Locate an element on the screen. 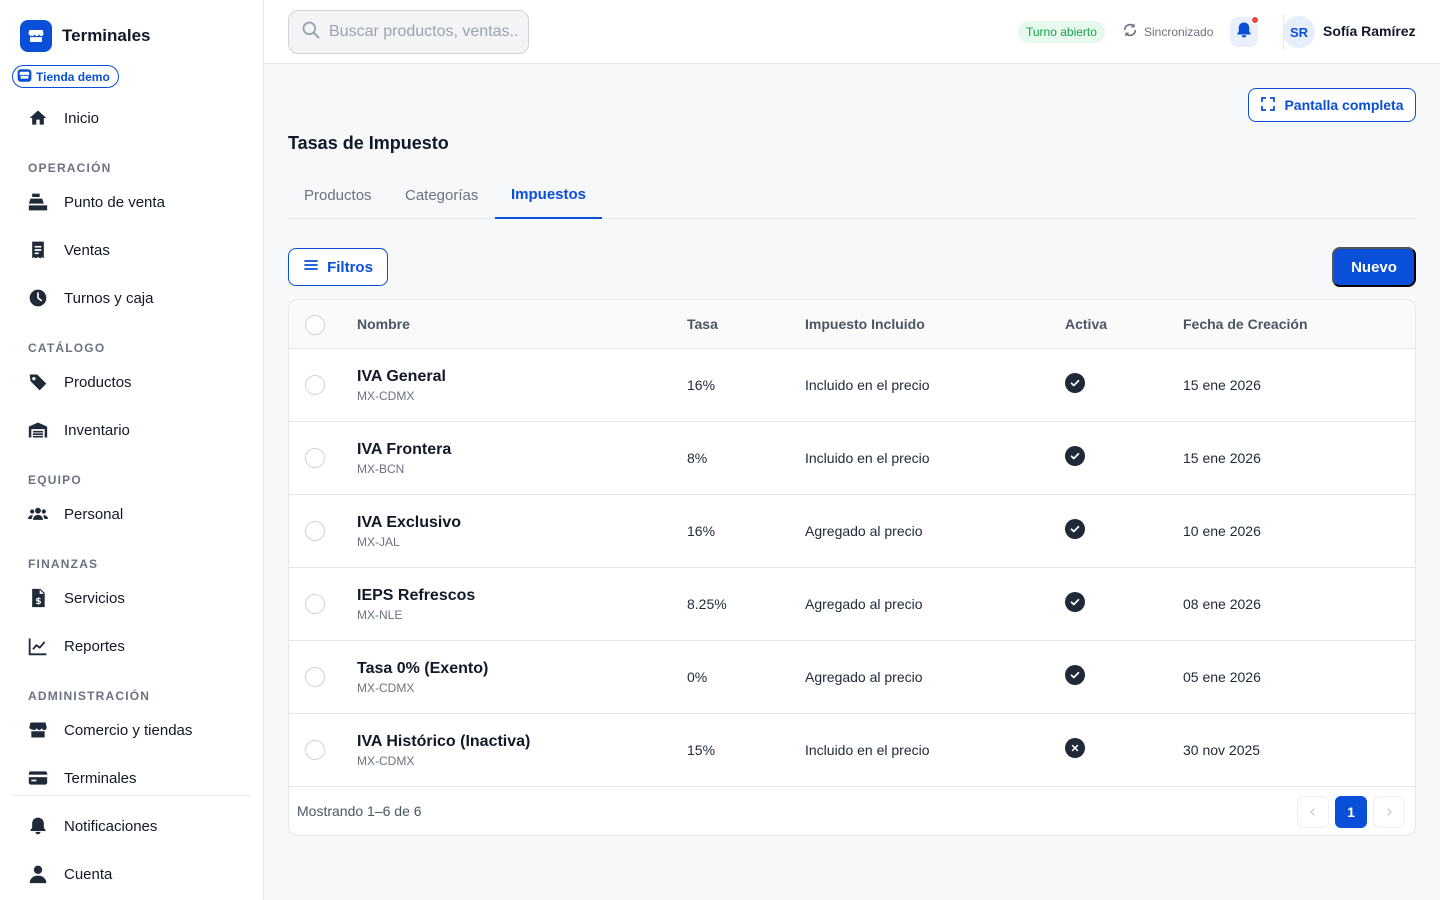  section-operacion: OPERACIÓN is located at coordinates (70, 168).